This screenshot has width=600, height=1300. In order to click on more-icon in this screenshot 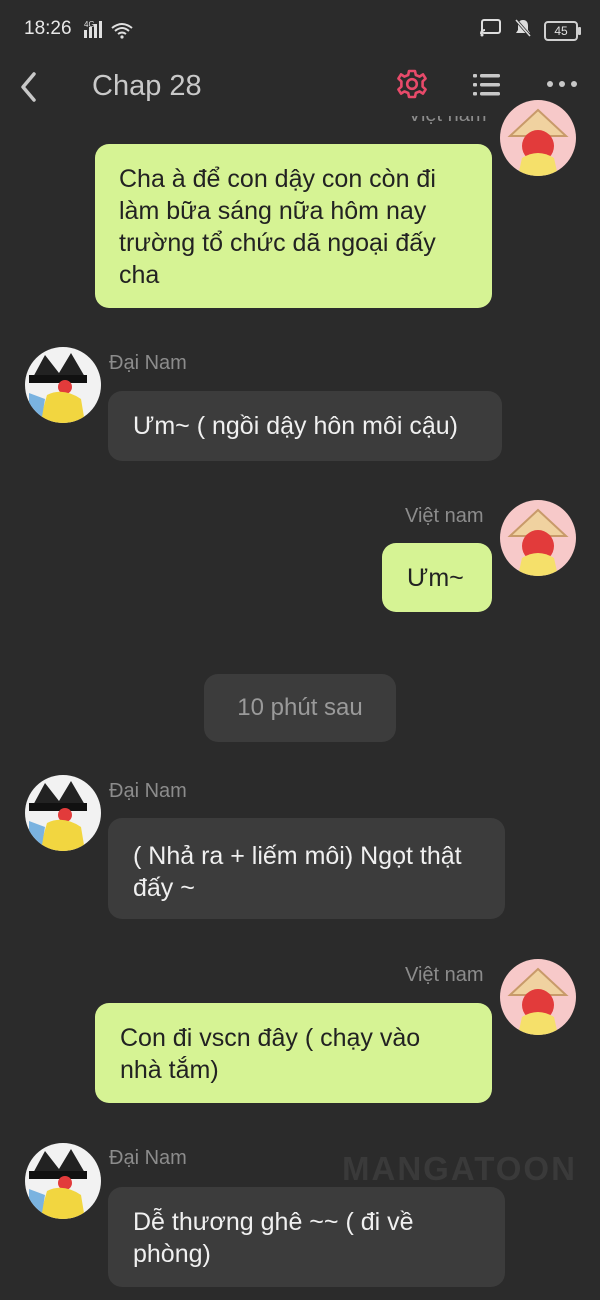, I will do `click(562, 84)`.